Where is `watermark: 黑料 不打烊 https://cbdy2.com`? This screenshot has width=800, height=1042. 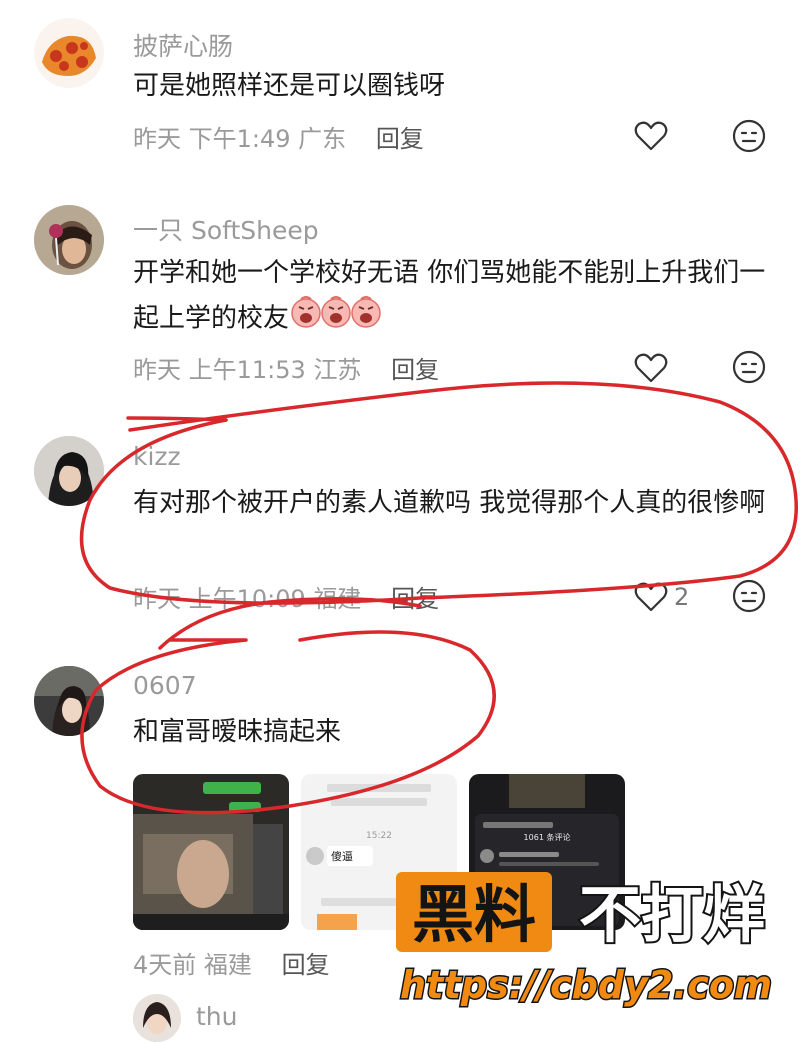
watermark: 黑料 不打烊 https://cbdy2.com is located at coordinates (590, 938).